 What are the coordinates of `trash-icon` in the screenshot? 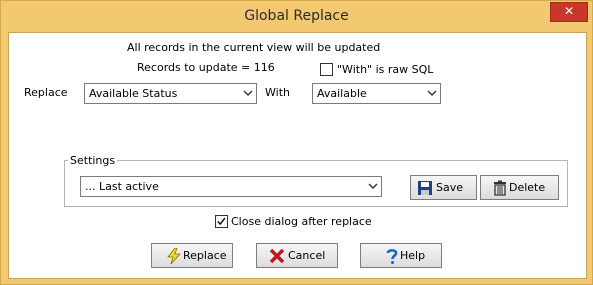 It's located at (500, 188).